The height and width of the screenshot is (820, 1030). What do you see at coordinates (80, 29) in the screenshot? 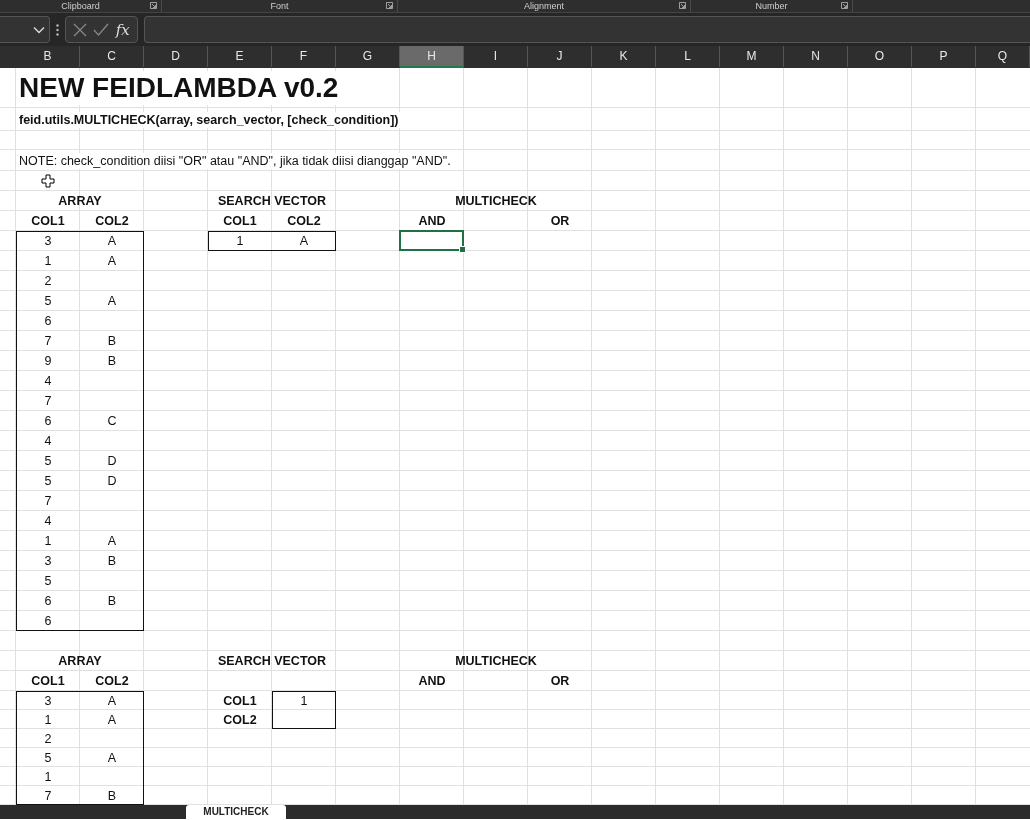
I see `cancel-icon` at bounding box center [80, 29].